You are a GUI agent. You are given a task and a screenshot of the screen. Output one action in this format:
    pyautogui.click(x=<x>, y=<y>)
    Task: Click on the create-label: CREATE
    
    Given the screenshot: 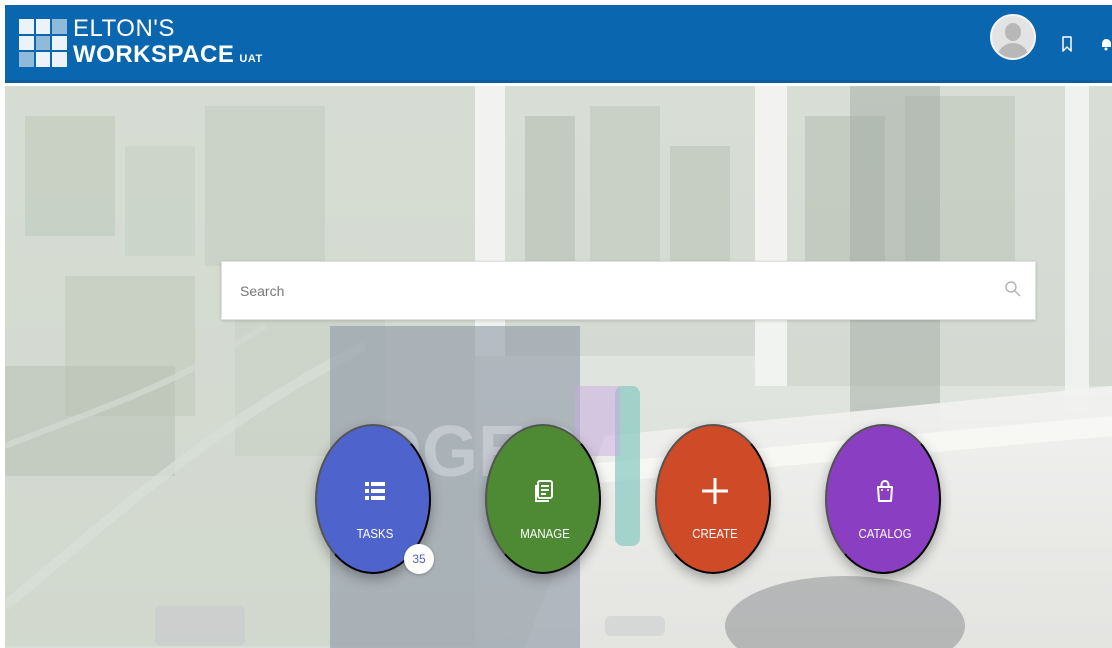 What is the action you would take?
    pyautogui.click(x=715, y=533)
    